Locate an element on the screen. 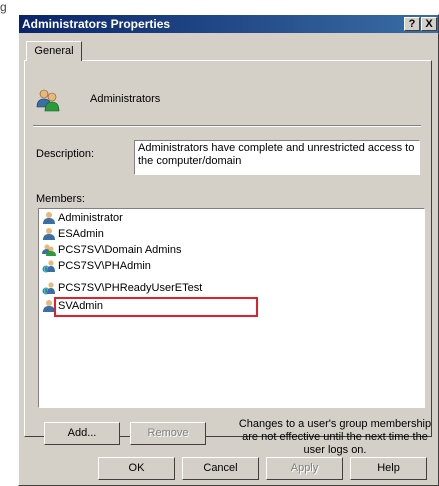 This screenshot has height=486, width=439. help-button: Help is located at coordinates (388, 468).